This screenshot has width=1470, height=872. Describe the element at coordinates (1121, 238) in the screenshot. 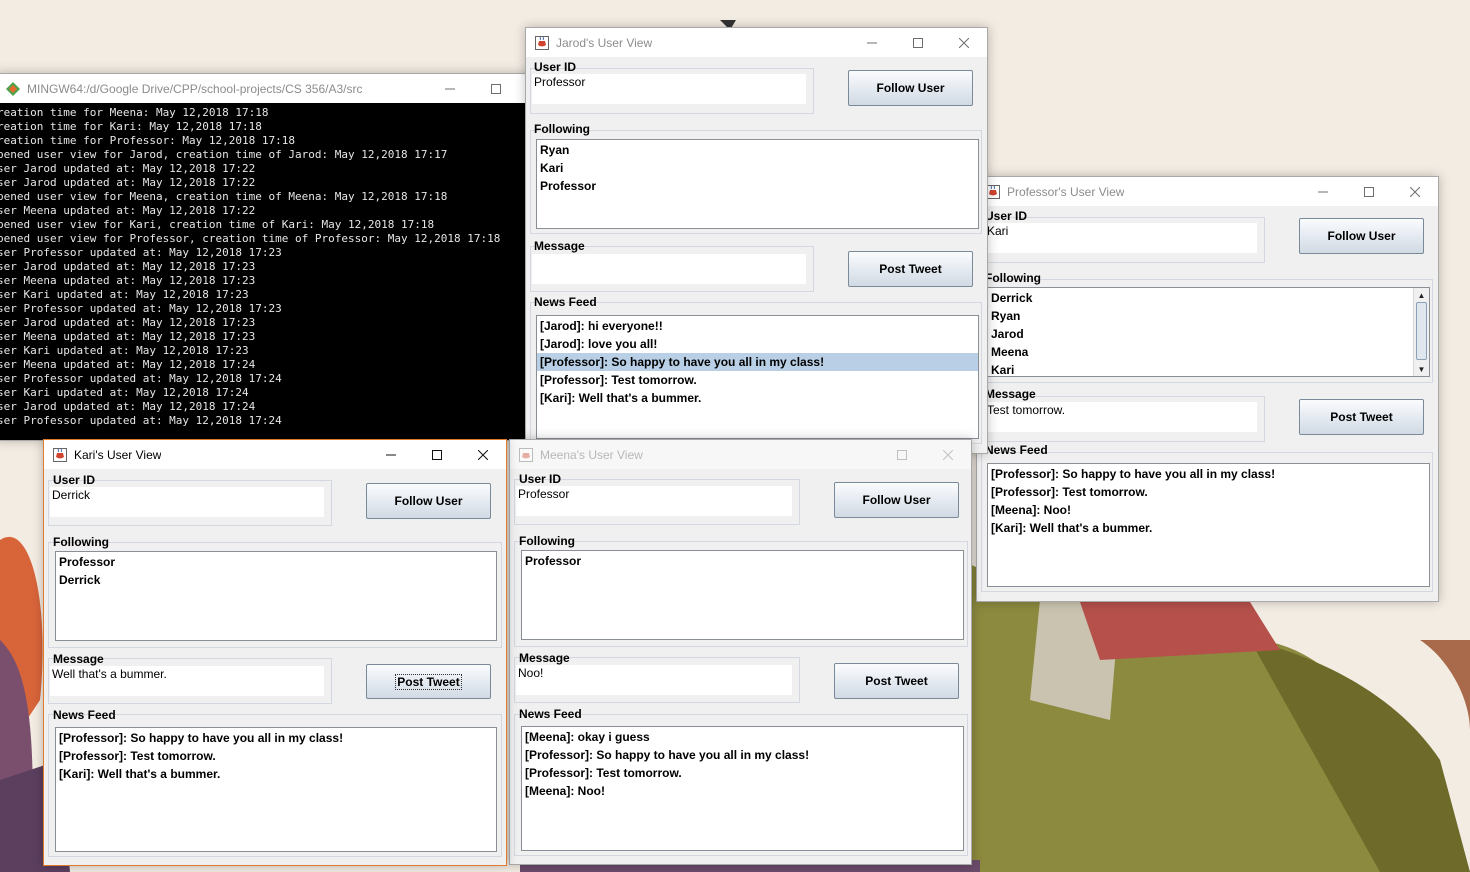

I see `user-id-input: Kari` at that location.